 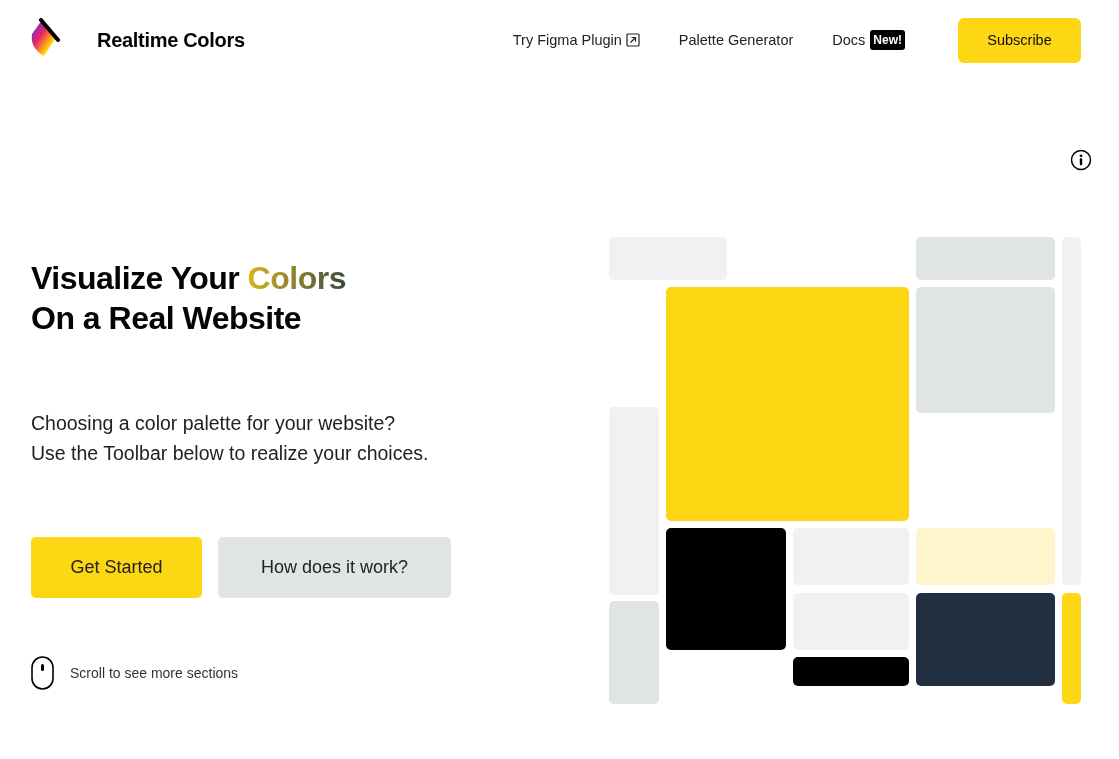 I want to click on mouse-icon, so click(x=42, y=673).